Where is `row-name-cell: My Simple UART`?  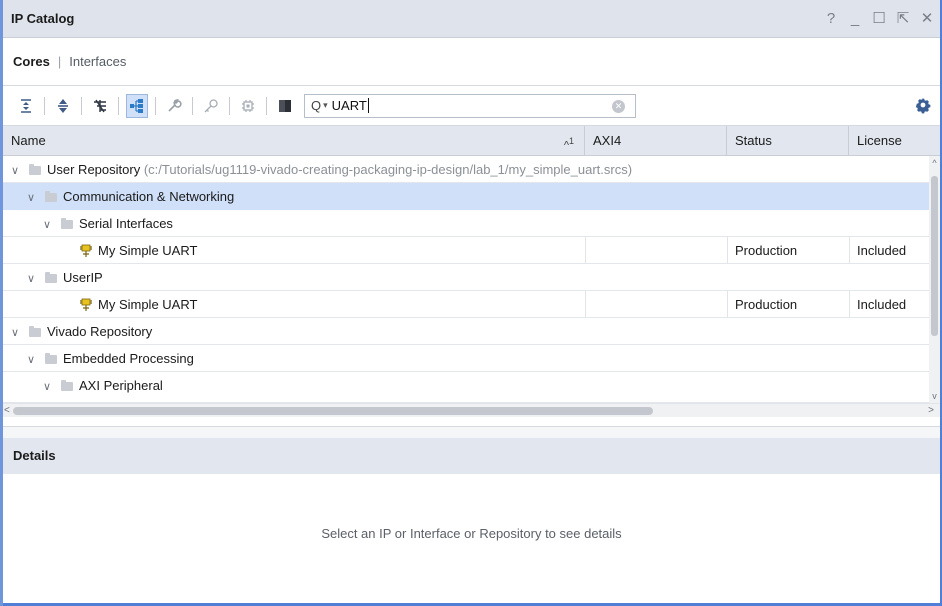
row-name-cell: My Simple UART is located at coordinates (332, 250).